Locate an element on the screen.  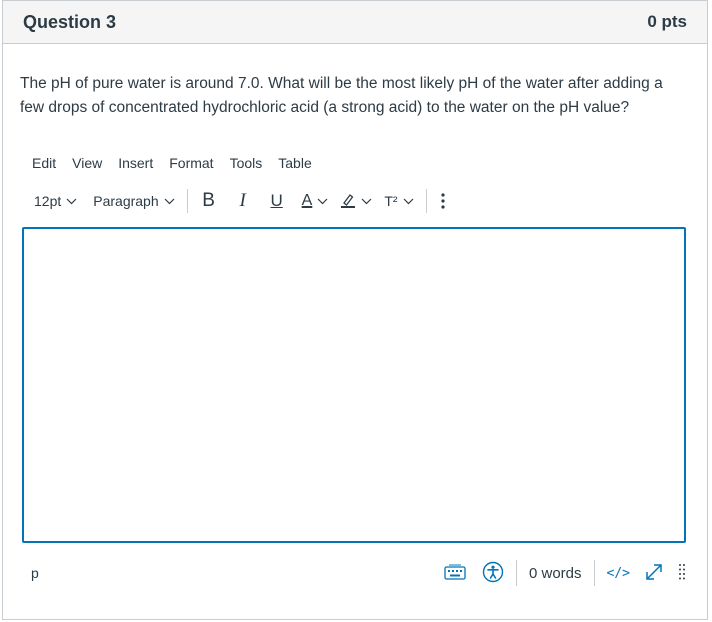
bold-button: B is located at coordinates (209, 201).